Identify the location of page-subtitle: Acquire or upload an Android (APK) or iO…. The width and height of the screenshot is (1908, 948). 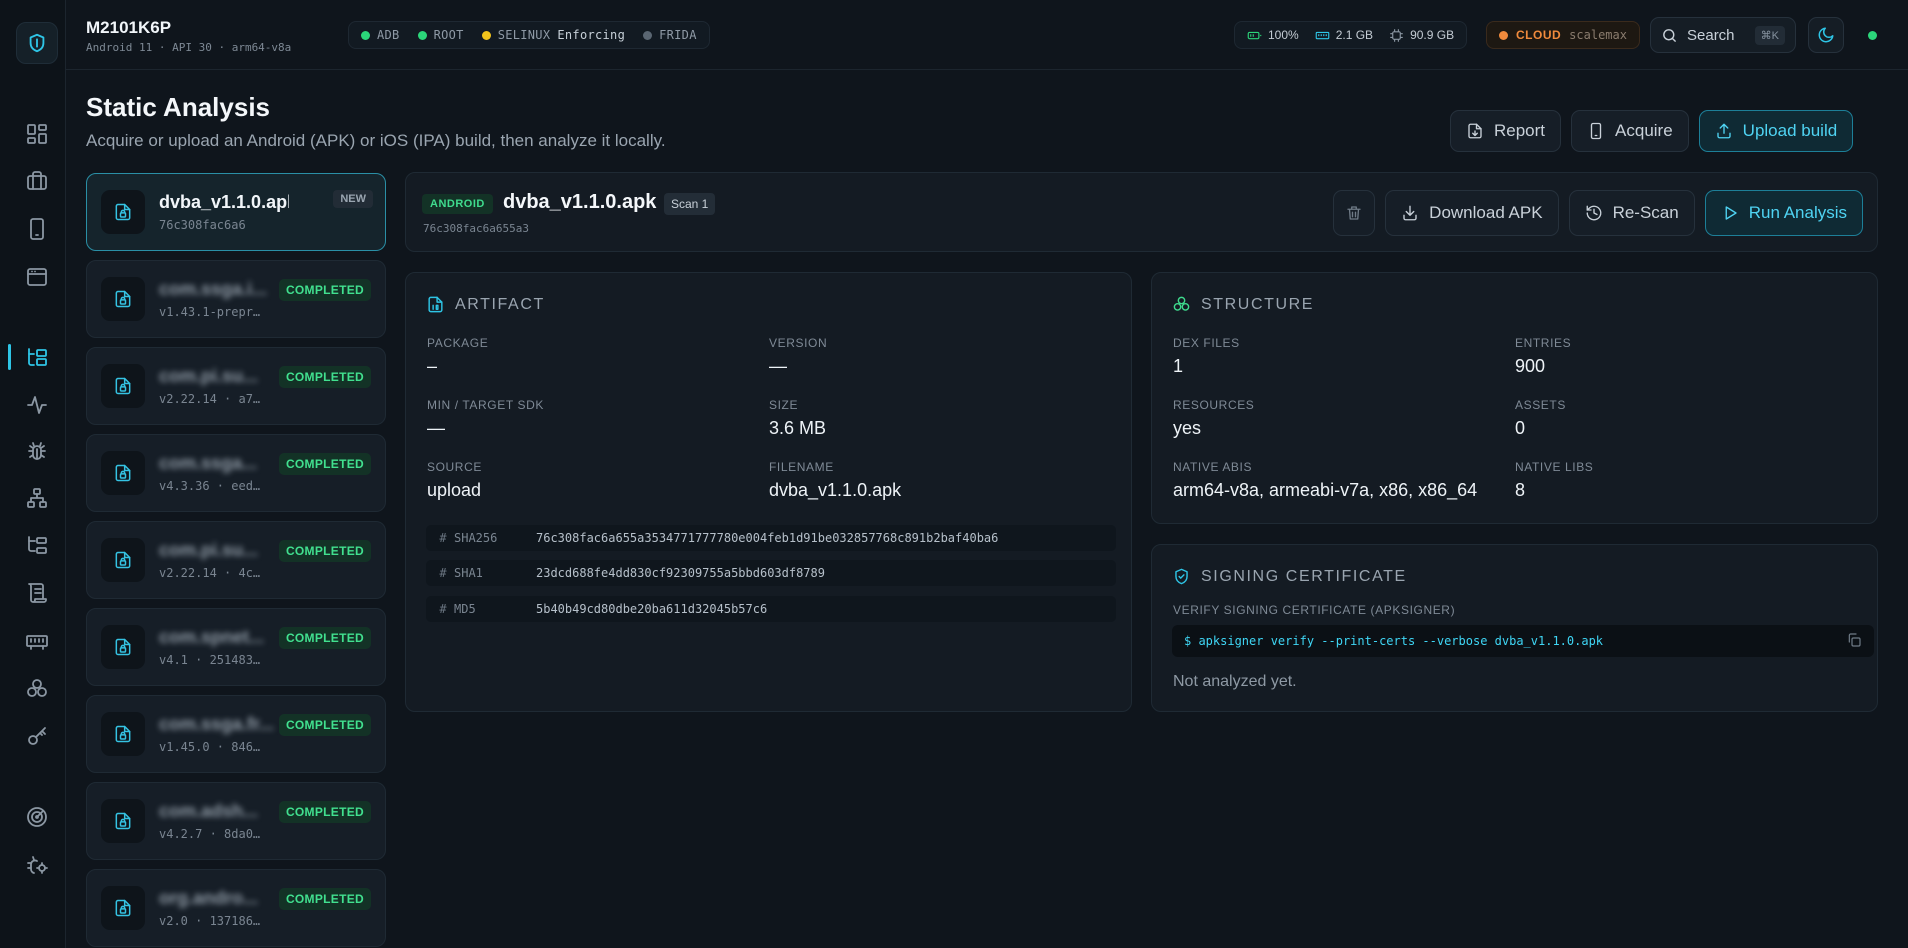
(376, 140).